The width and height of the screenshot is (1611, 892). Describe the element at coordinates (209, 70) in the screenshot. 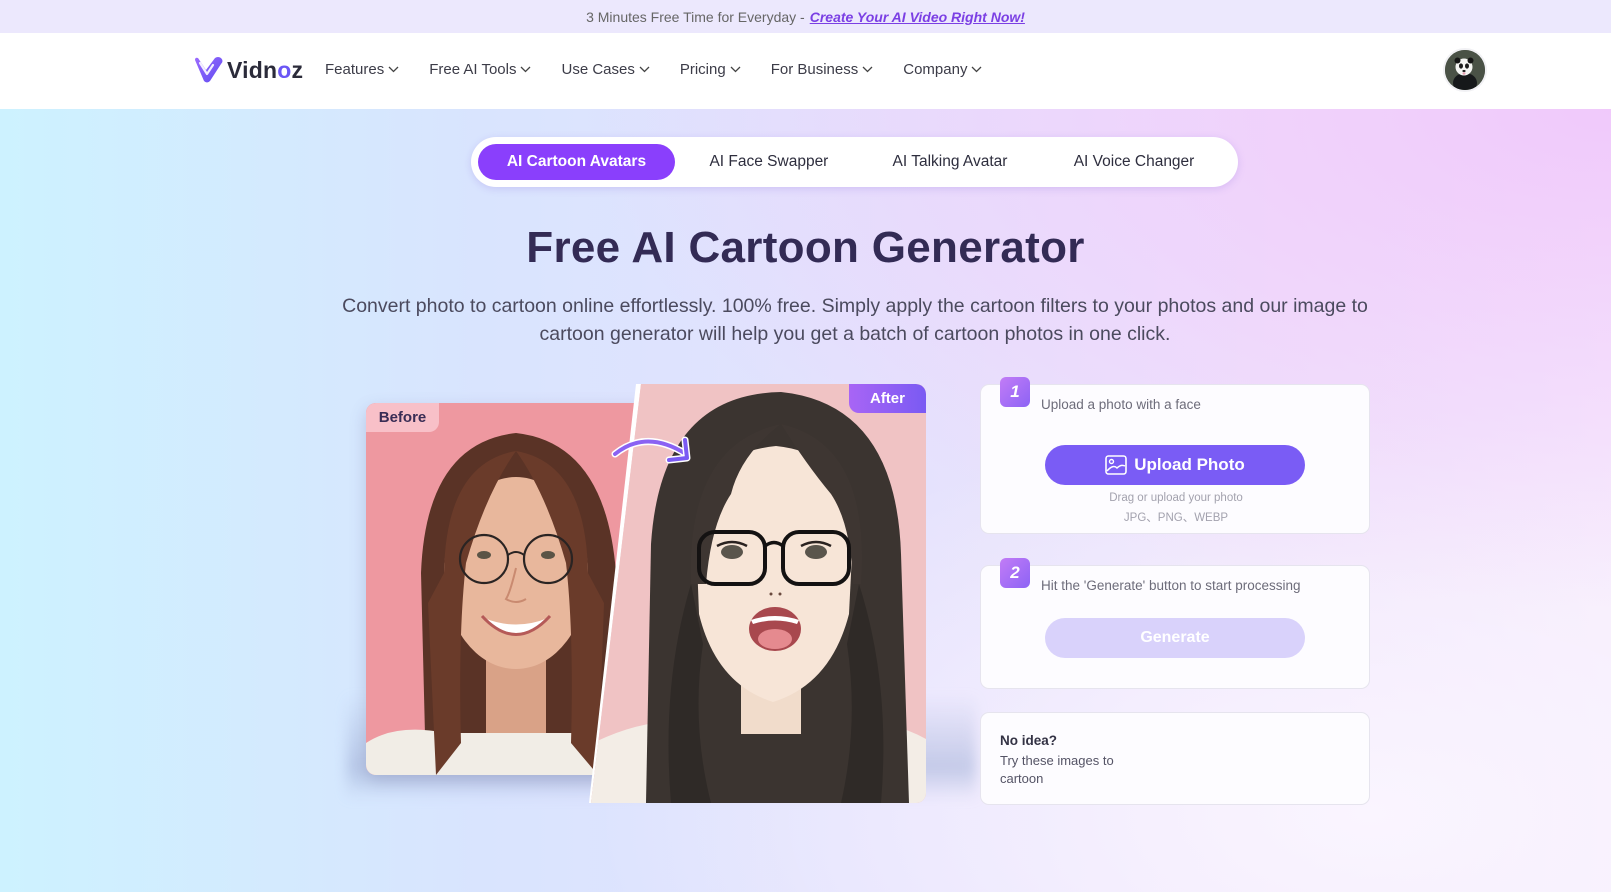

I see `vidnoz-logo-icon` at that location.